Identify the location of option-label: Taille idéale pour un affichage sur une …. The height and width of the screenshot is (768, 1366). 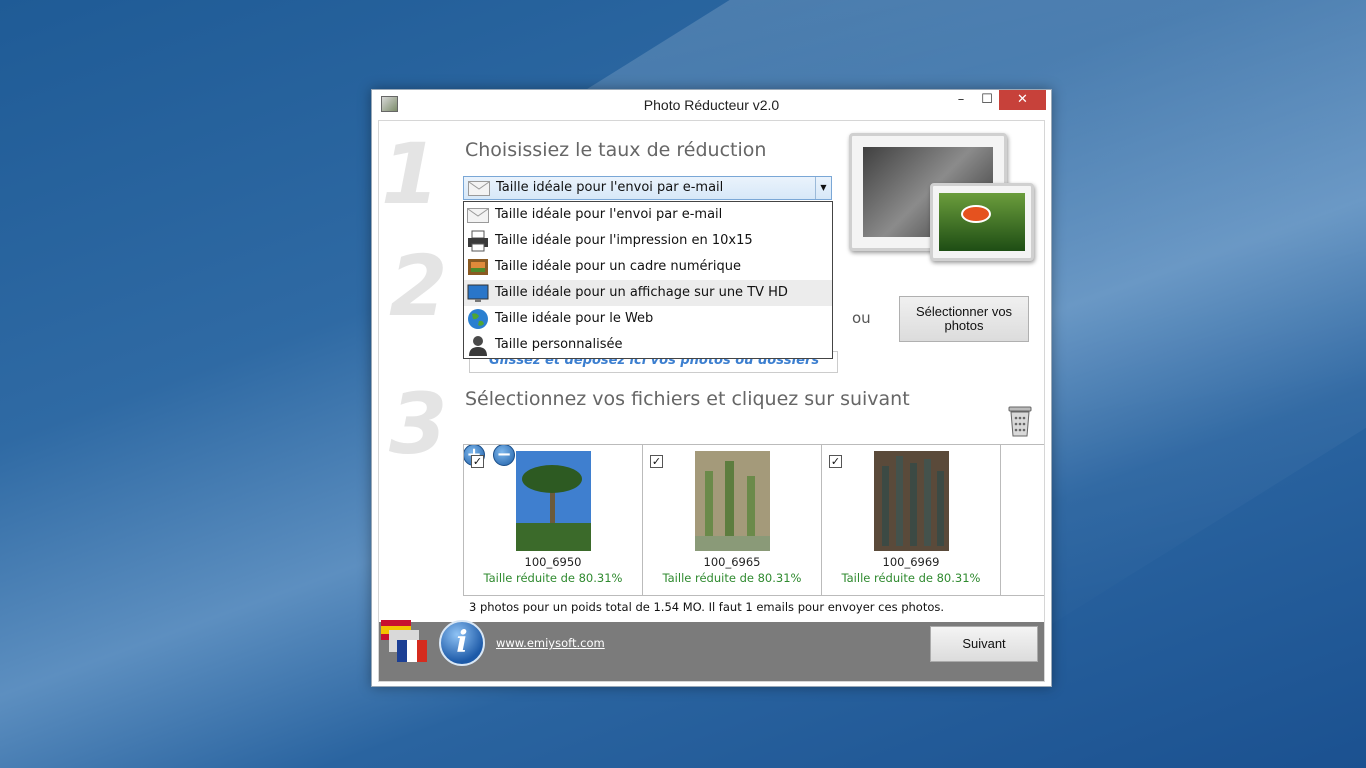
(641, 292).